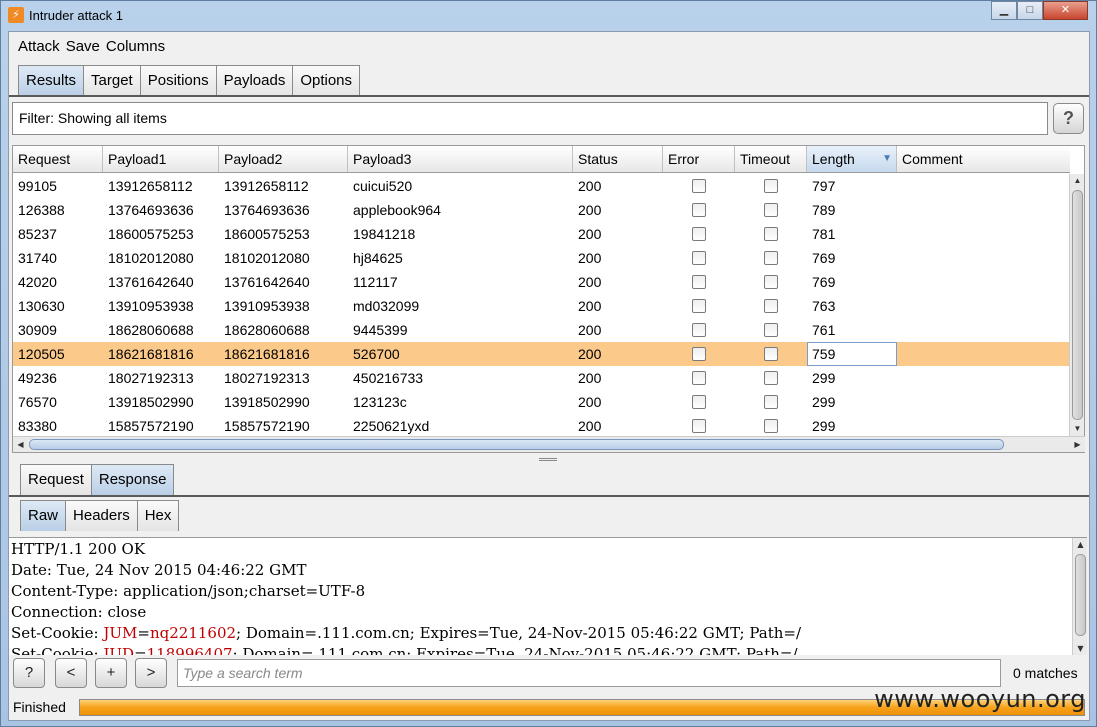 The width and height of the screenshot is (1097, 727). I want to click on column-payload2: Payload2, so click(283, 159).